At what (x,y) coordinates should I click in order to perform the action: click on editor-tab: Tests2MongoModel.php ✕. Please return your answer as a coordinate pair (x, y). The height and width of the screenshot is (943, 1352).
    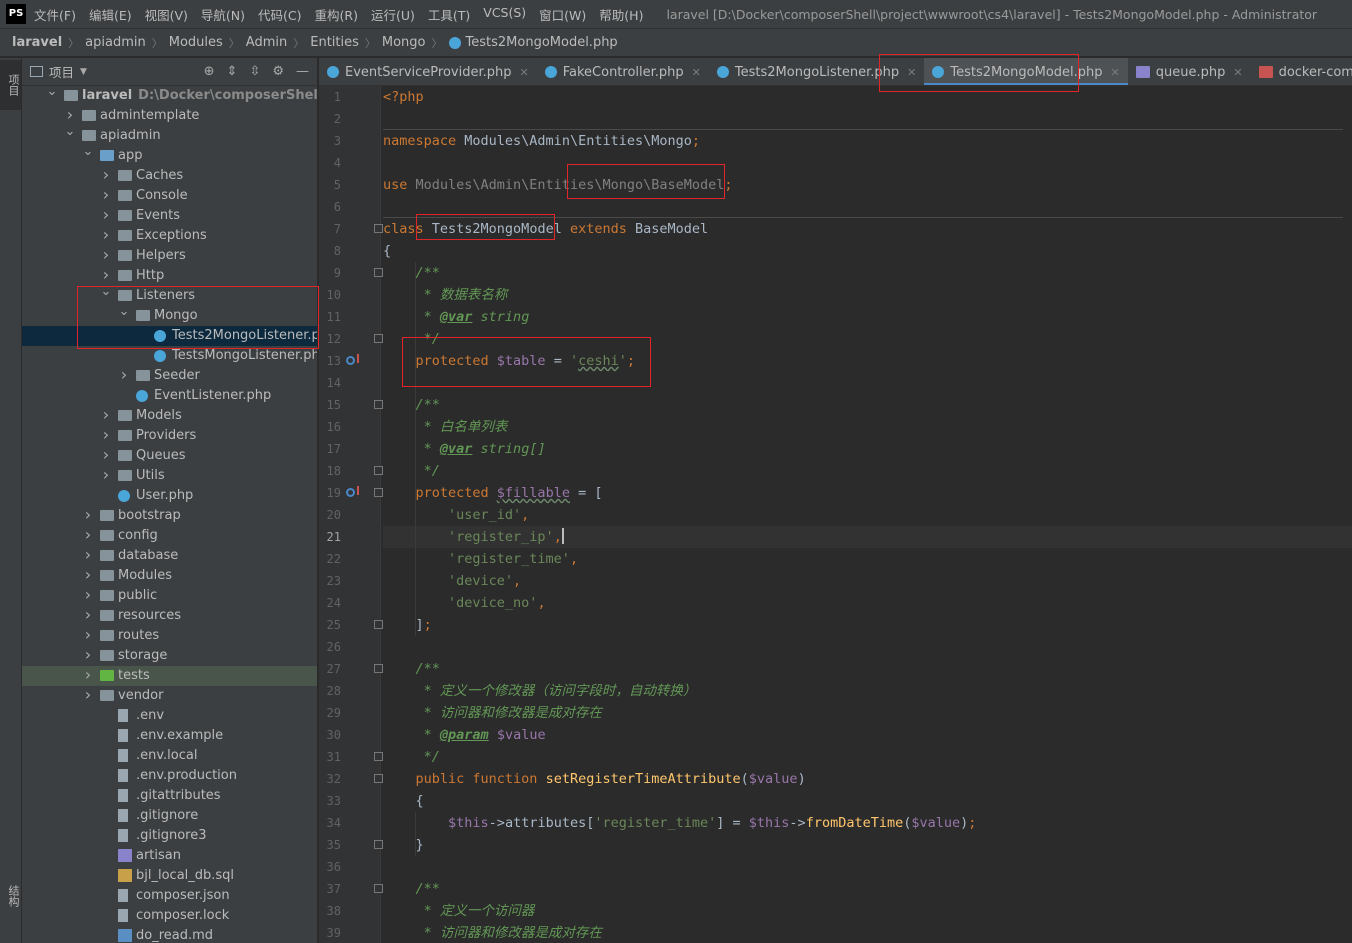
    Looking at the image, I should click on (1026, 71).